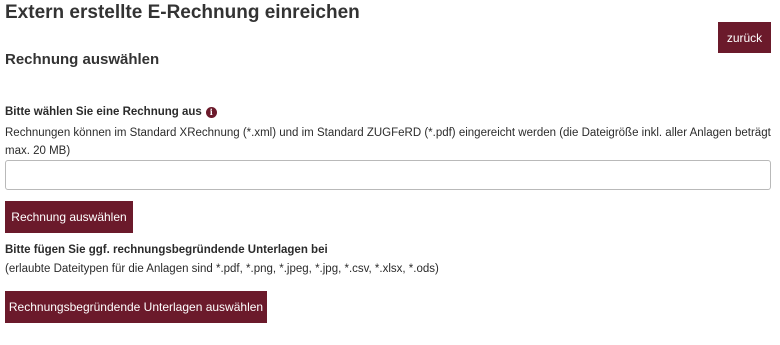  I want to click on invoice-file-input, so click(388, 175).